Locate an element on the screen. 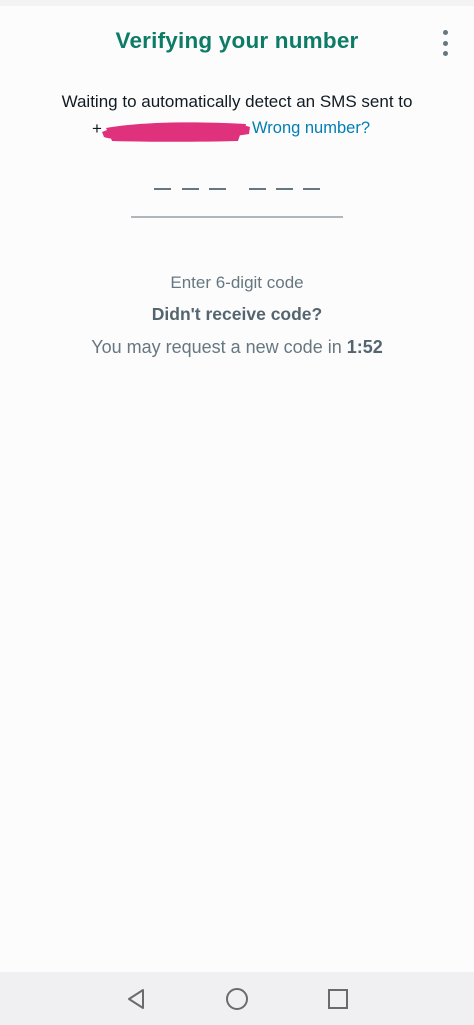 Image resolution: width=474 pixels, height=1025 pixels. phone-number-line: + Wrong number? is located at coordinates (237, 130).